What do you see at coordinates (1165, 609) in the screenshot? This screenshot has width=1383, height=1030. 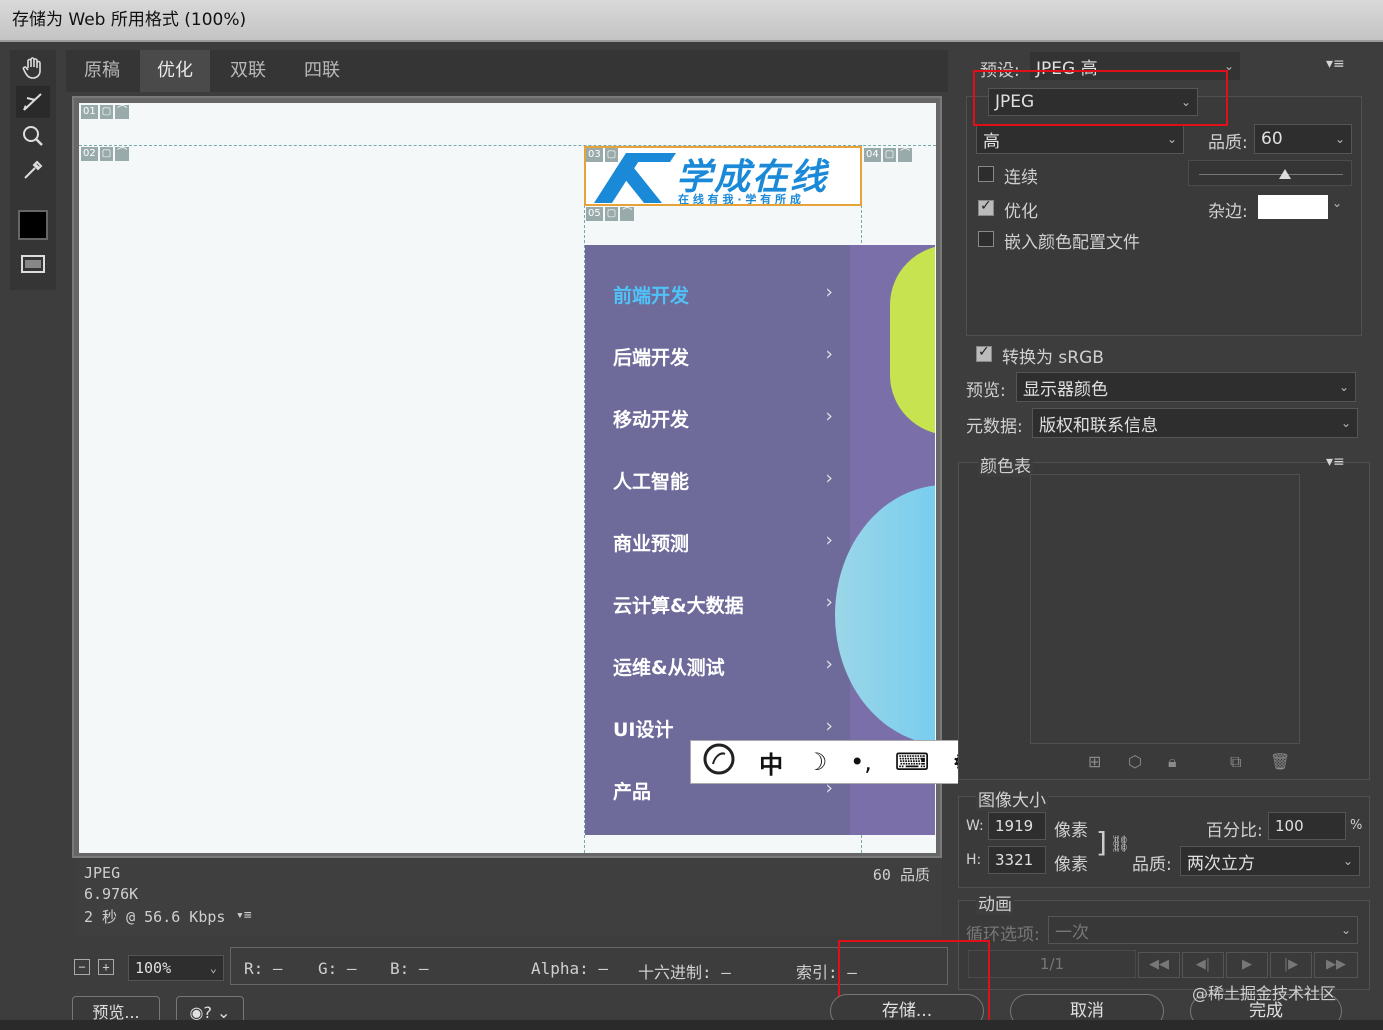 I see `color-table-swatches` at bounding box center [1165, 609].